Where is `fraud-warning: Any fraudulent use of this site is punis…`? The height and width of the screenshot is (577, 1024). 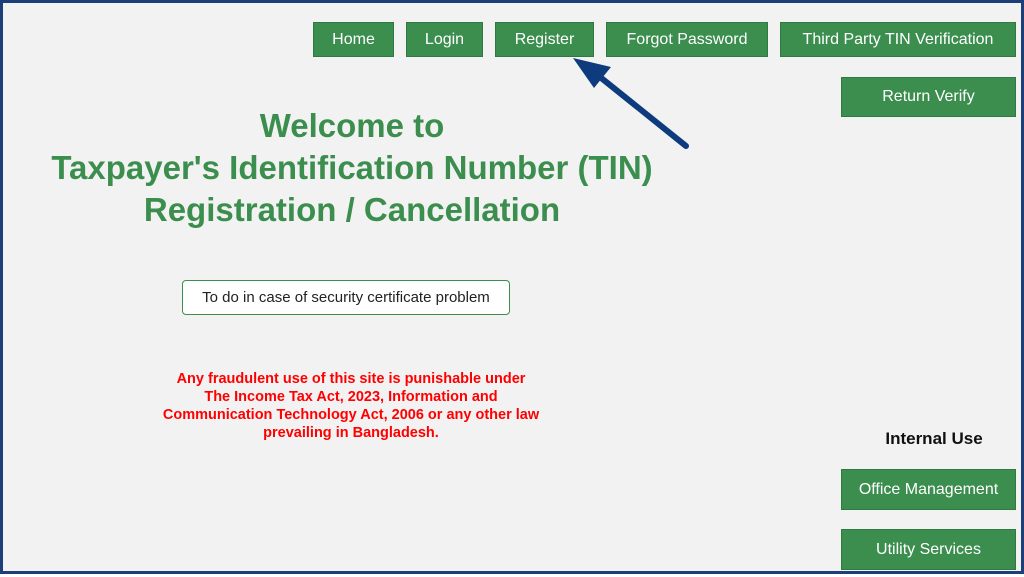 fraud-warning: Any fraudulent use of this site is punis… is located at coordinates (351, 406).